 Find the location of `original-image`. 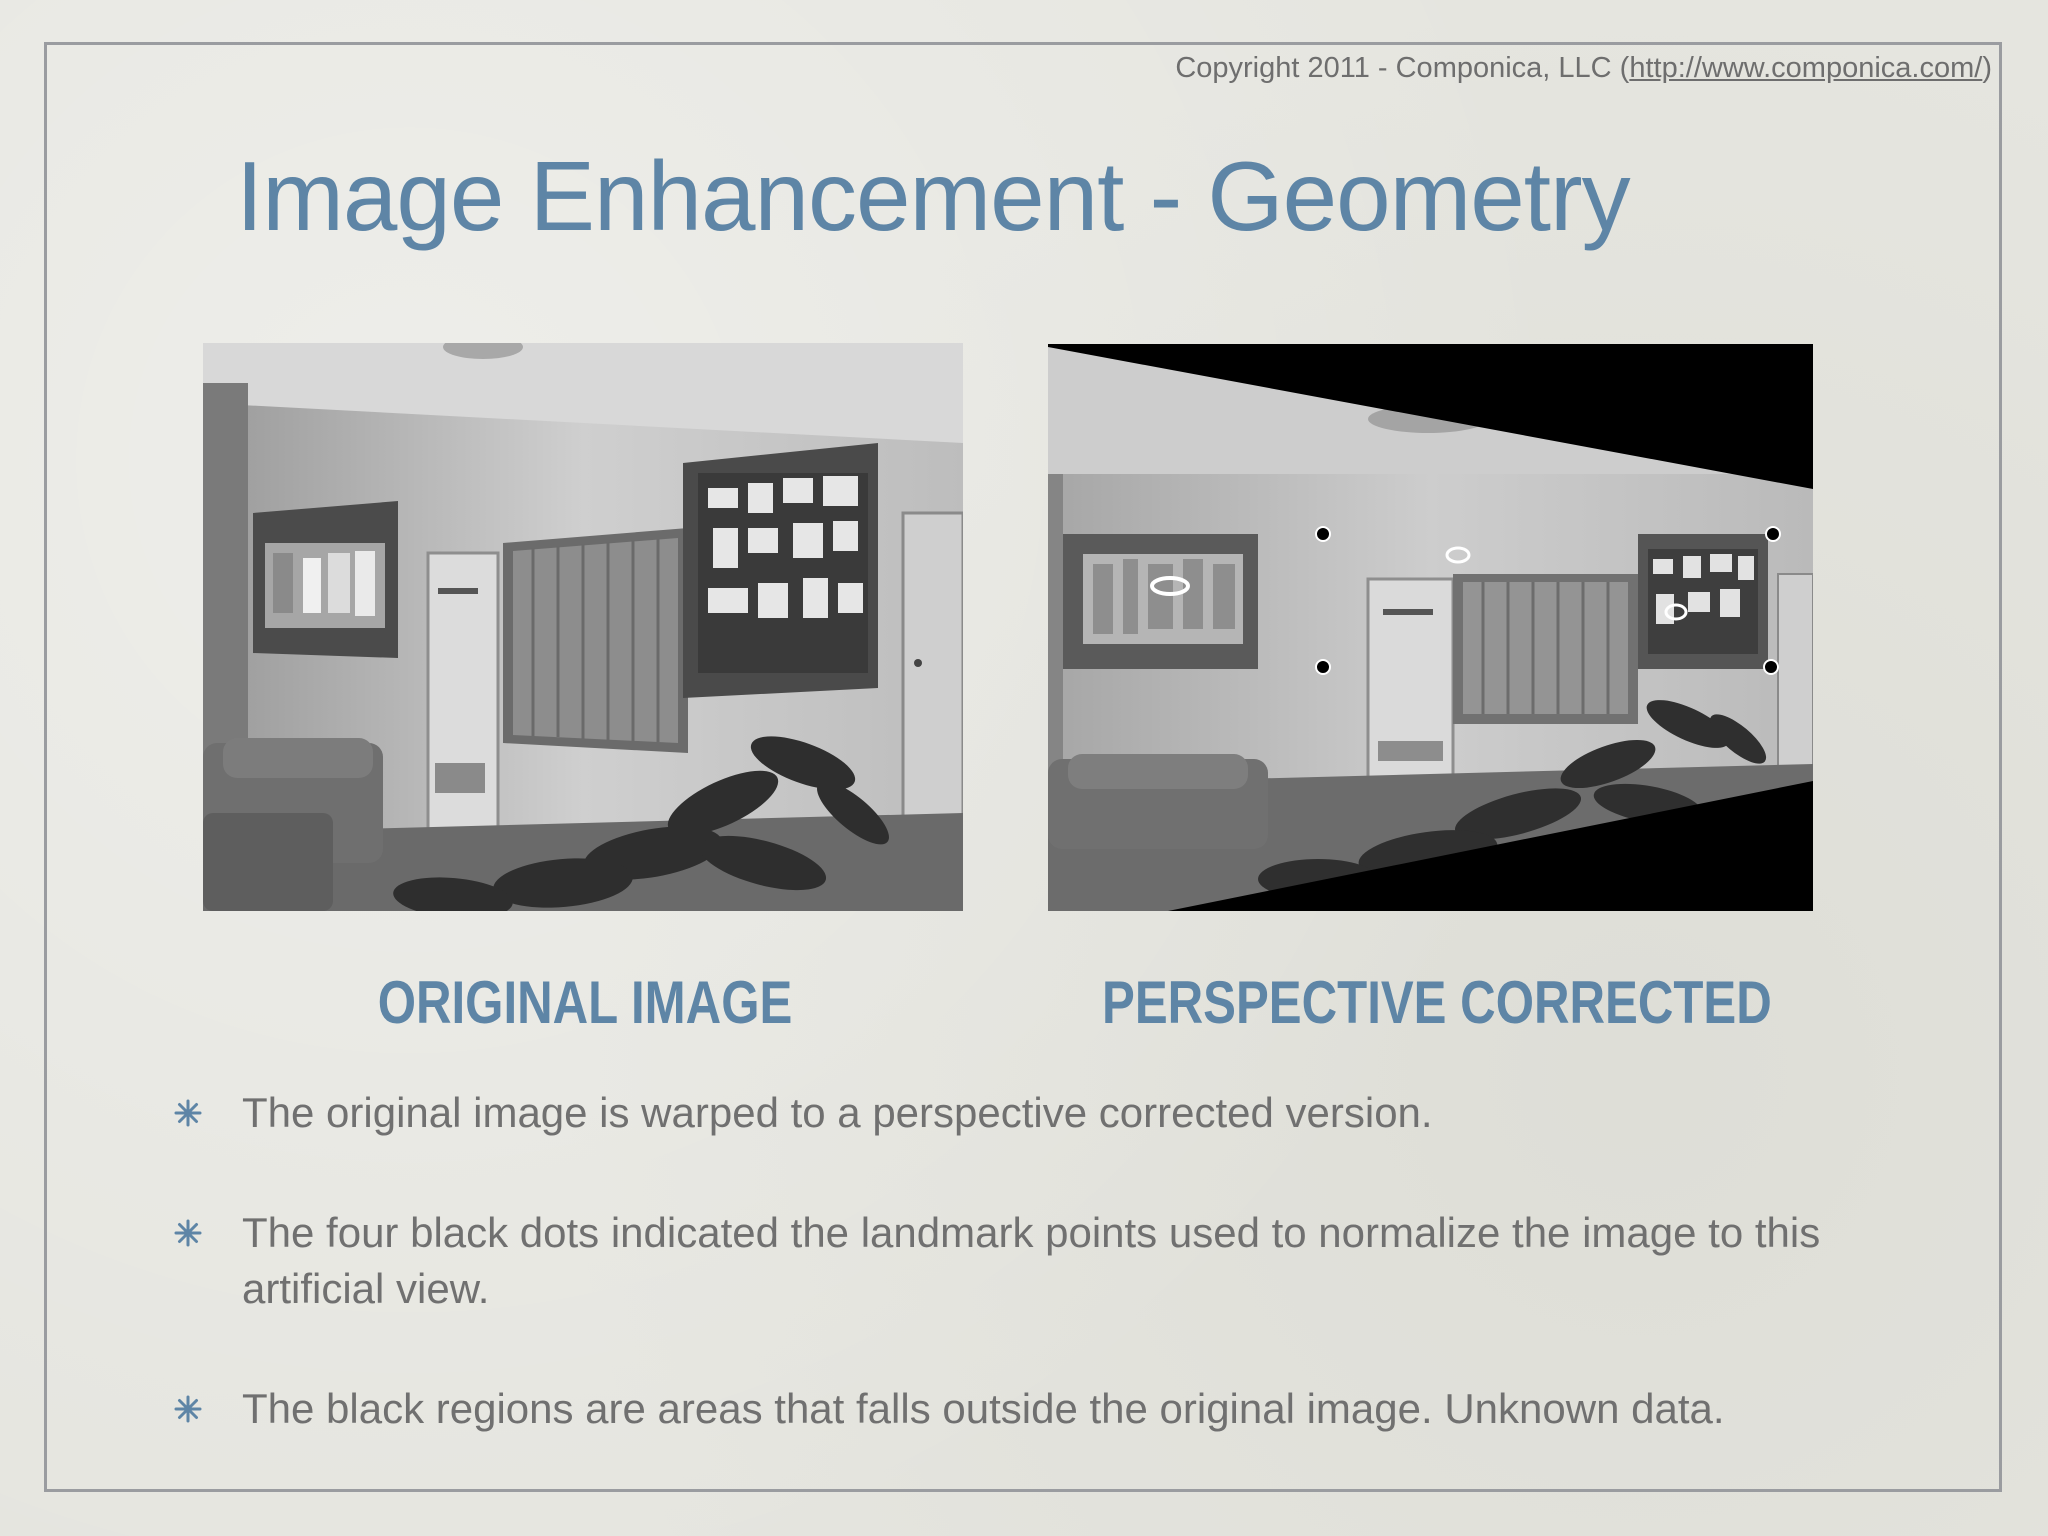

original-image is located at coordinates (583, 627).